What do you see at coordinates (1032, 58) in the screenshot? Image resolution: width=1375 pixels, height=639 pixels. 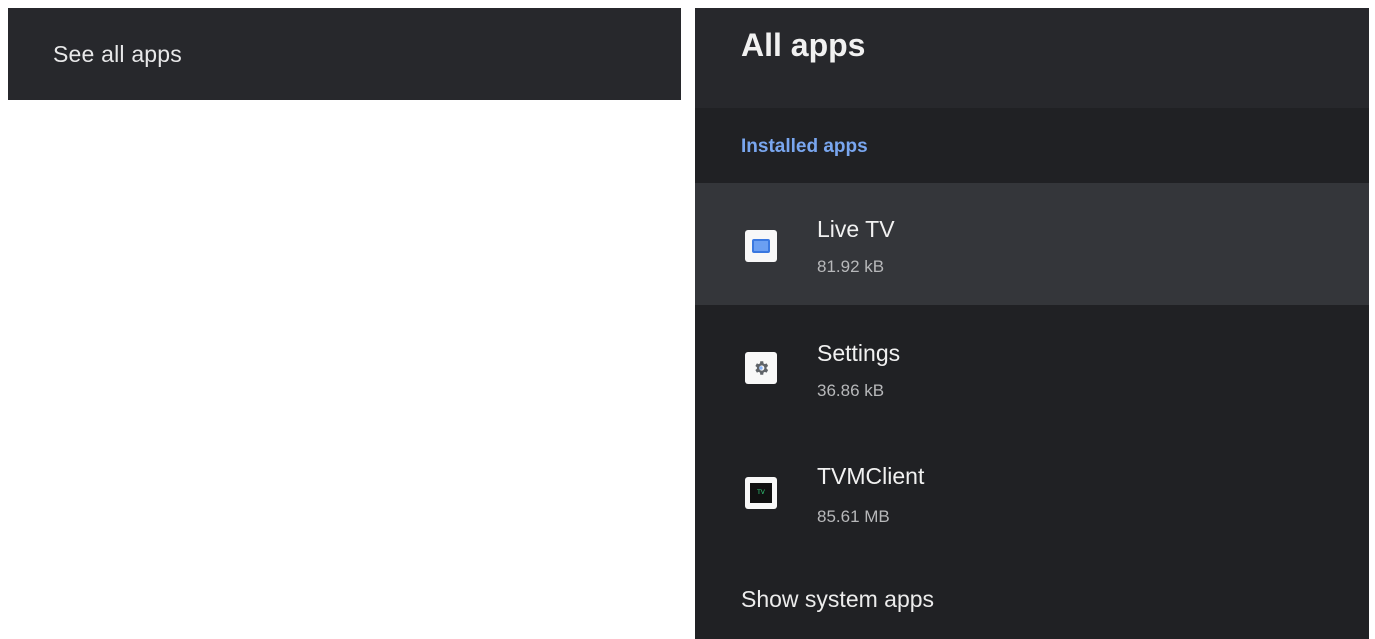 I see `panel-header: All apps` at bounding box center [1032, 58].